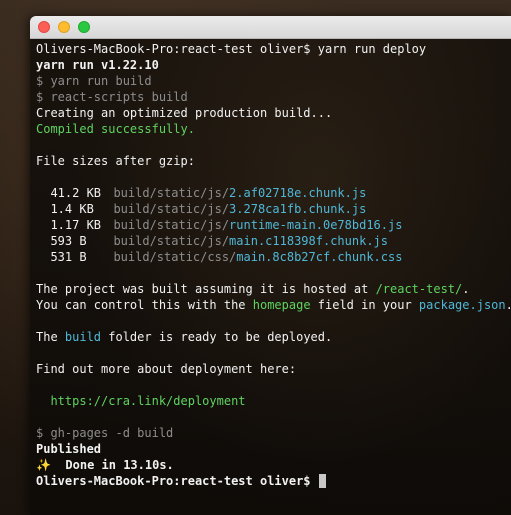  Describe the element at coordinates (364, 305) in the screenshot. I see `control-text-mid: field in your` at that location.